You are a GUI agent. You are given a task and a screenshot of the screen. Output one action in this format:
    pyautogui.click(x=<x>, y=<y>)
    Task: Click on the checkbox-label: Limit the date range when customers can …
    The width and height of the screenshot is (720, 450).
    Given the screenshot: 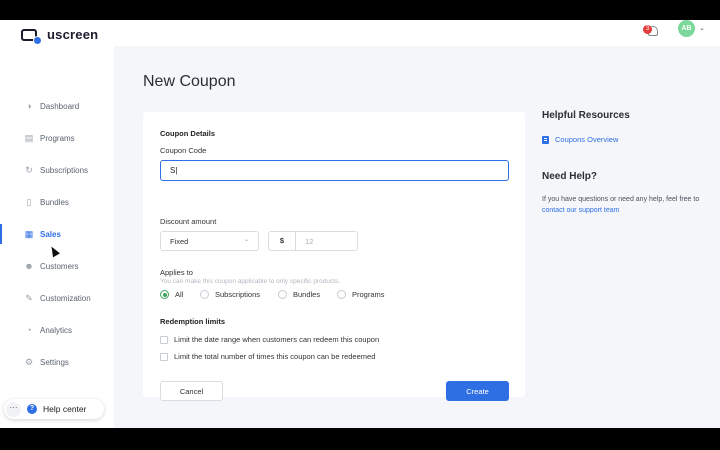 What is the action you would take?
    pyautogui.click(x=277, y=339)
    